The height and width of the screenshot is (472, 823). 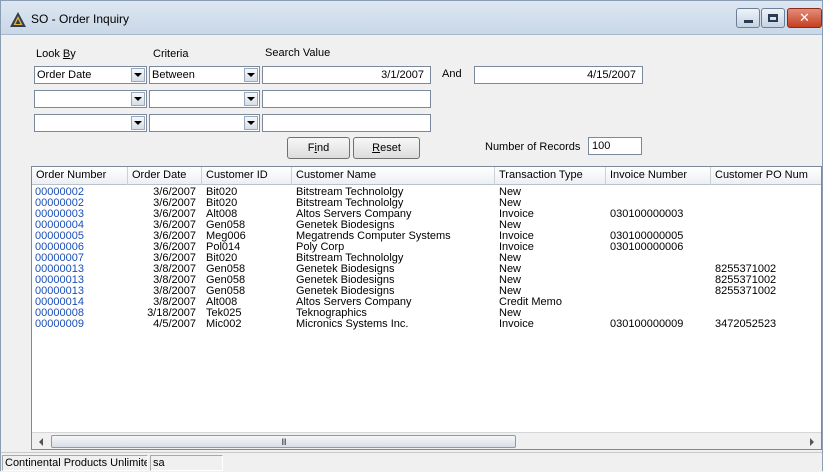 I want to click on order-number-cell: 00000009, so click(x=59, y=324).